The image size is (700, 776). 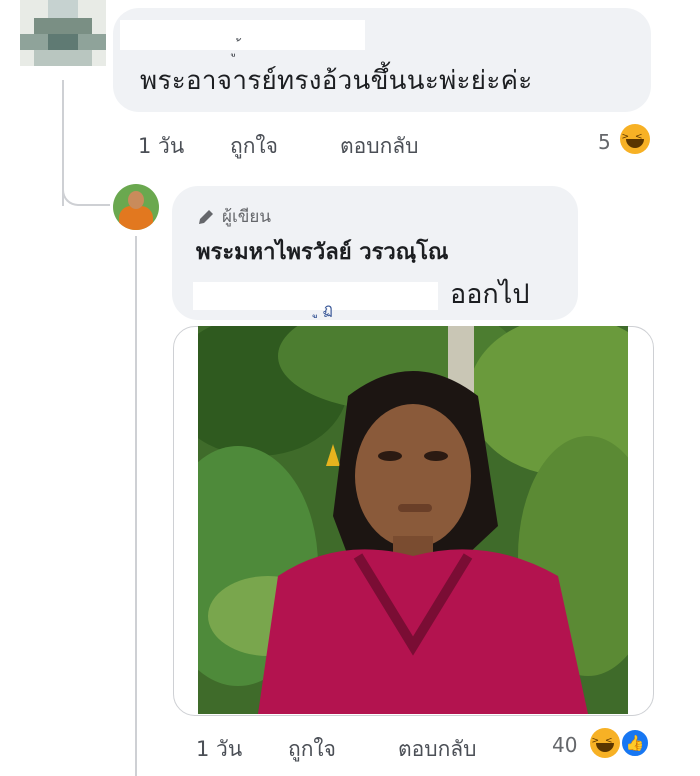 What do you see at coordinates (490, 294) in the screenshot?
I see `reply-text: ออกไป` at bounding box center [490, 294].